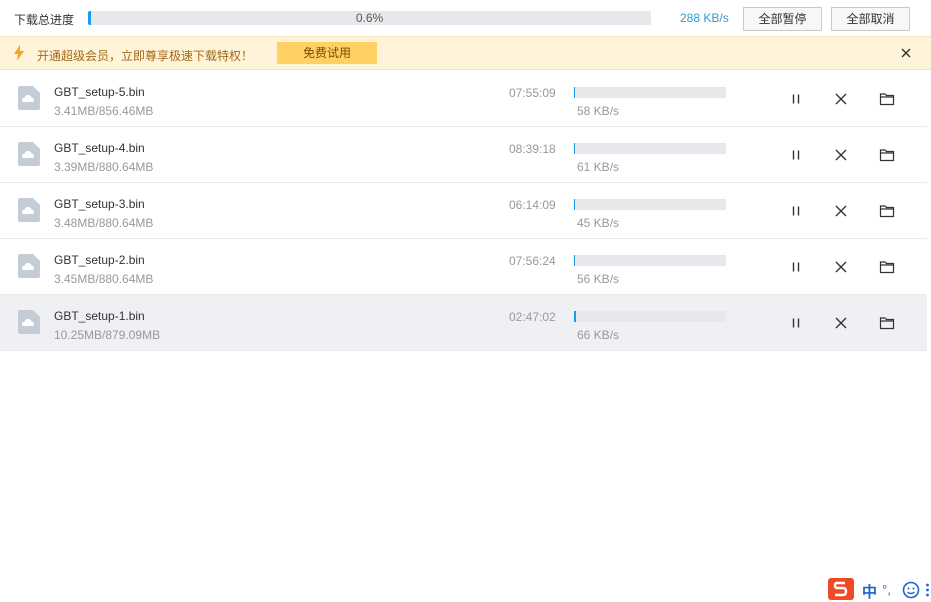 This screenshot has height=602, width=931. I want to click on total-progress-percent: 0.6%, so click(369, 18).